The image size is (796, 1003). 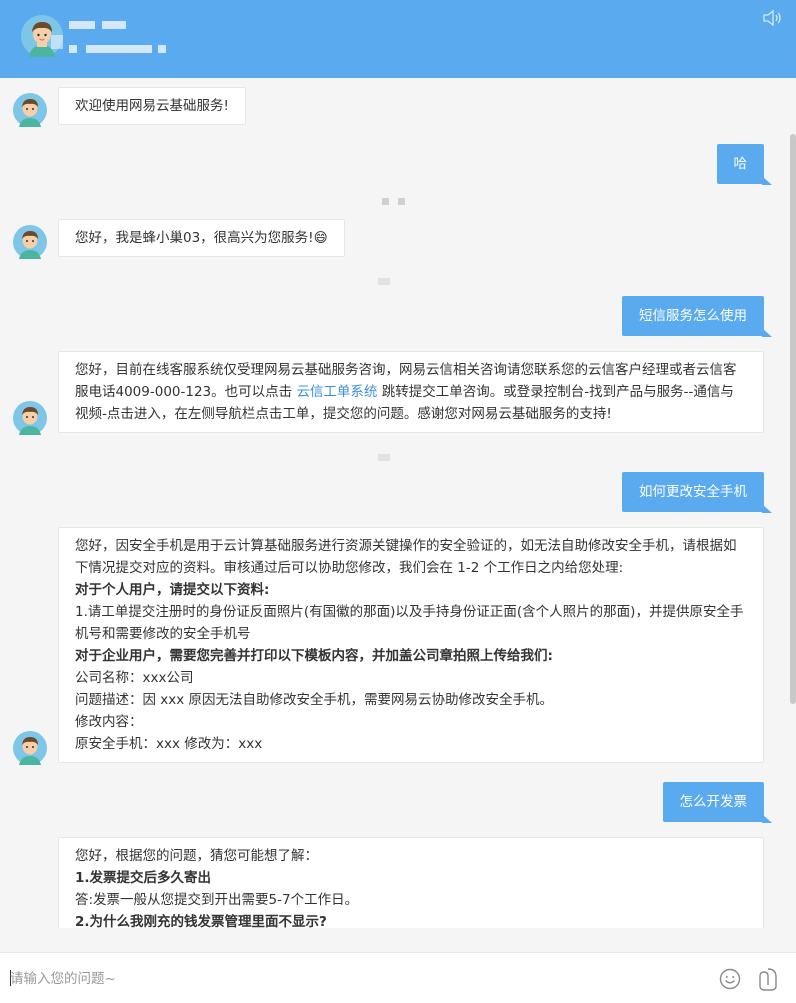 I want to click on paperclip-icon, so click(x=768, y=979).